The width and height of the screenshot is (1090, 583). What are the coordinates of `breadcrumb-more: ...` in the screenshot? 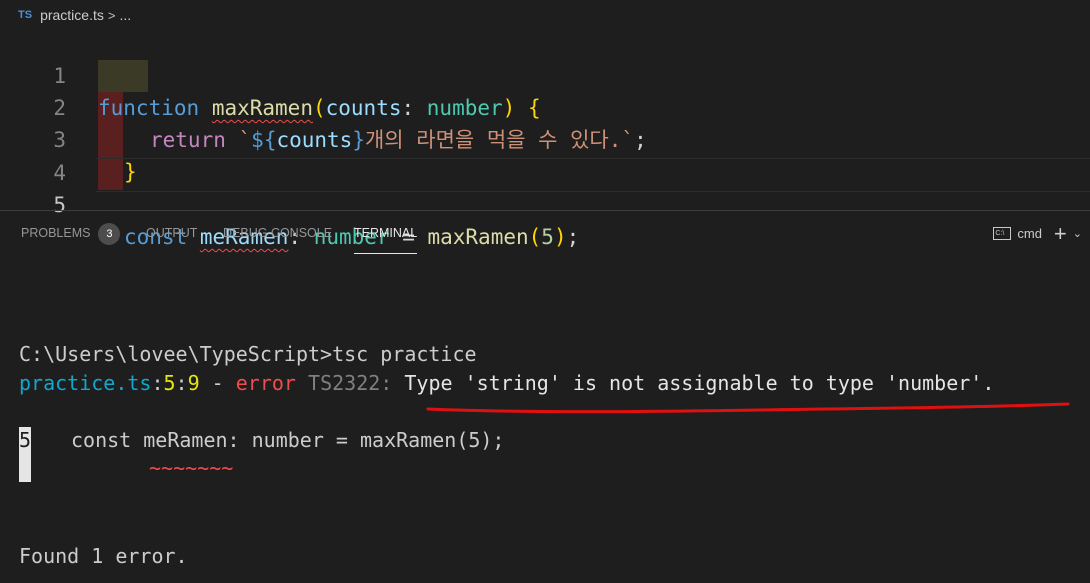 It's located at (125, 15).